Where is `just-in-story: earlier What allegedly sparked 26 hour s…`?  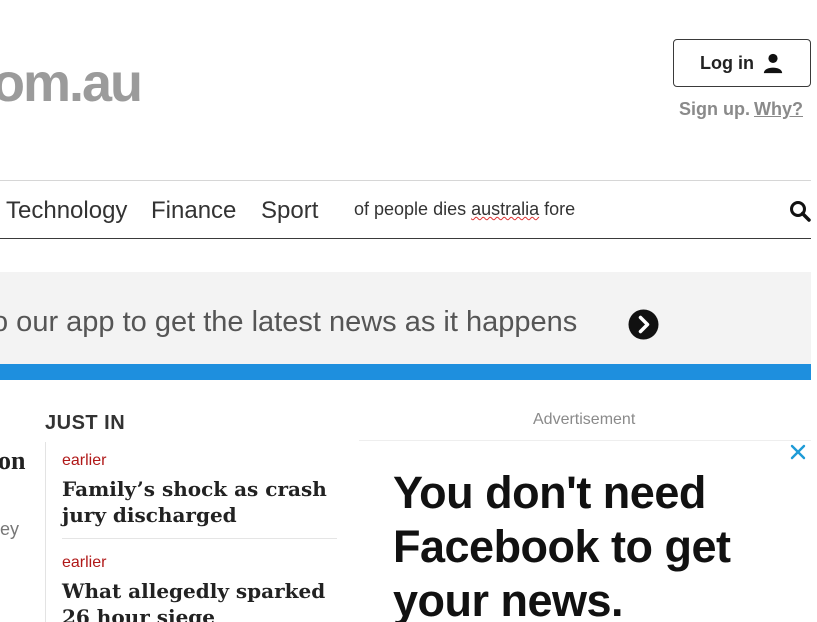 just-in-story: earlier What allegedly sparked 26 hour s… is located at coordinates (199, 588).